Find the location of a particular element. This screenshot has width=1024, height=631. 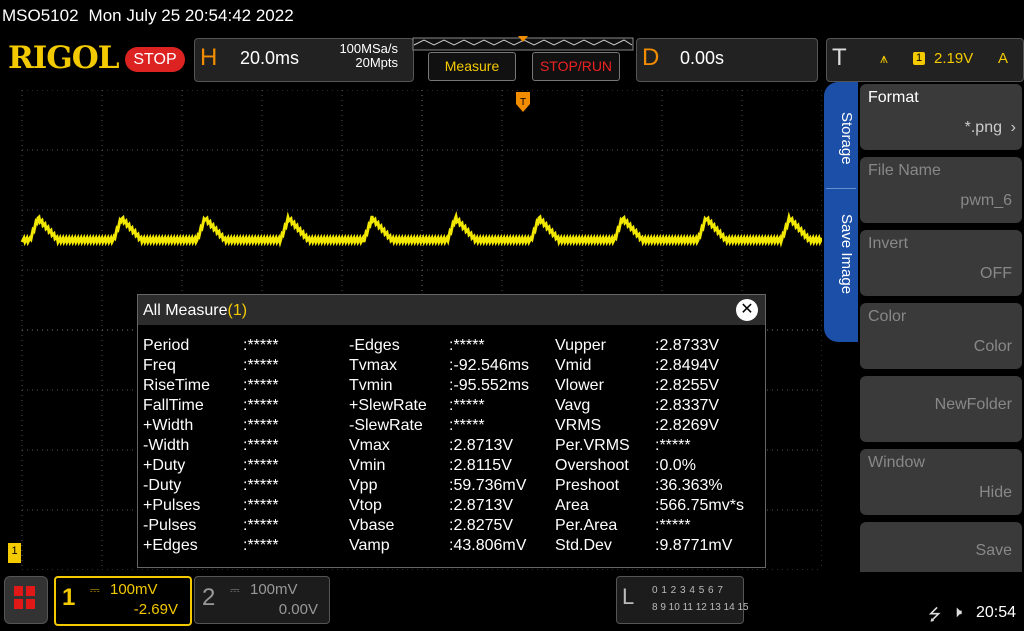

logic-analyzer-box is located at coordinates (680, 600).